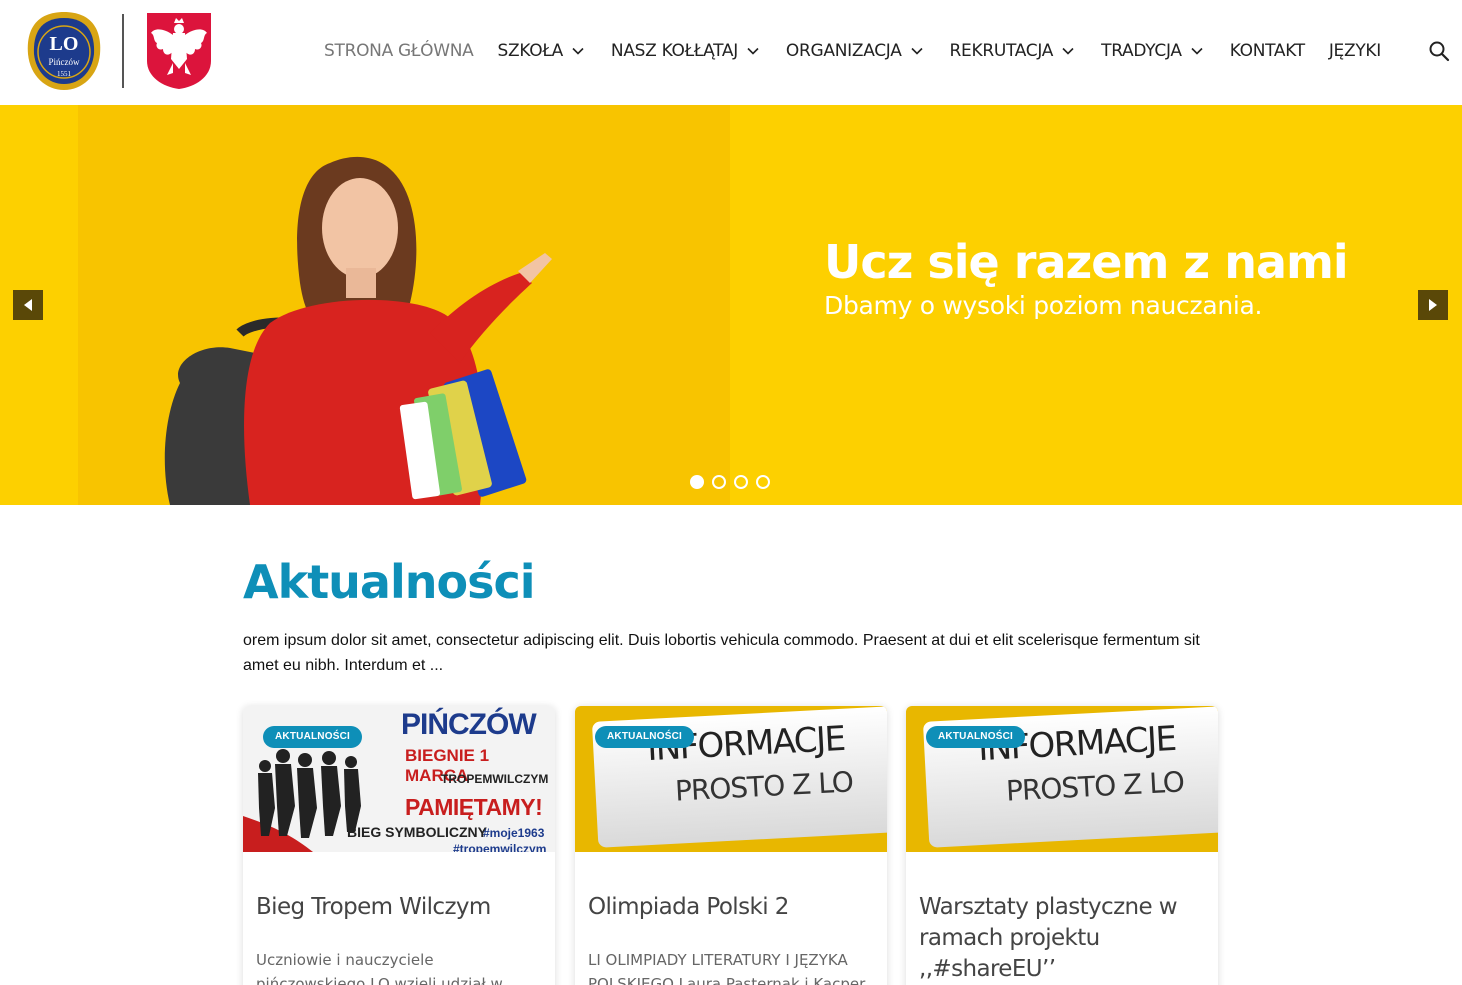 This screenshot has width=1462, height=985. What do you see at coordinates (179, 51) in the screenshot?
I see `polish-eagle-emblem` at bounding box center [179, 51].